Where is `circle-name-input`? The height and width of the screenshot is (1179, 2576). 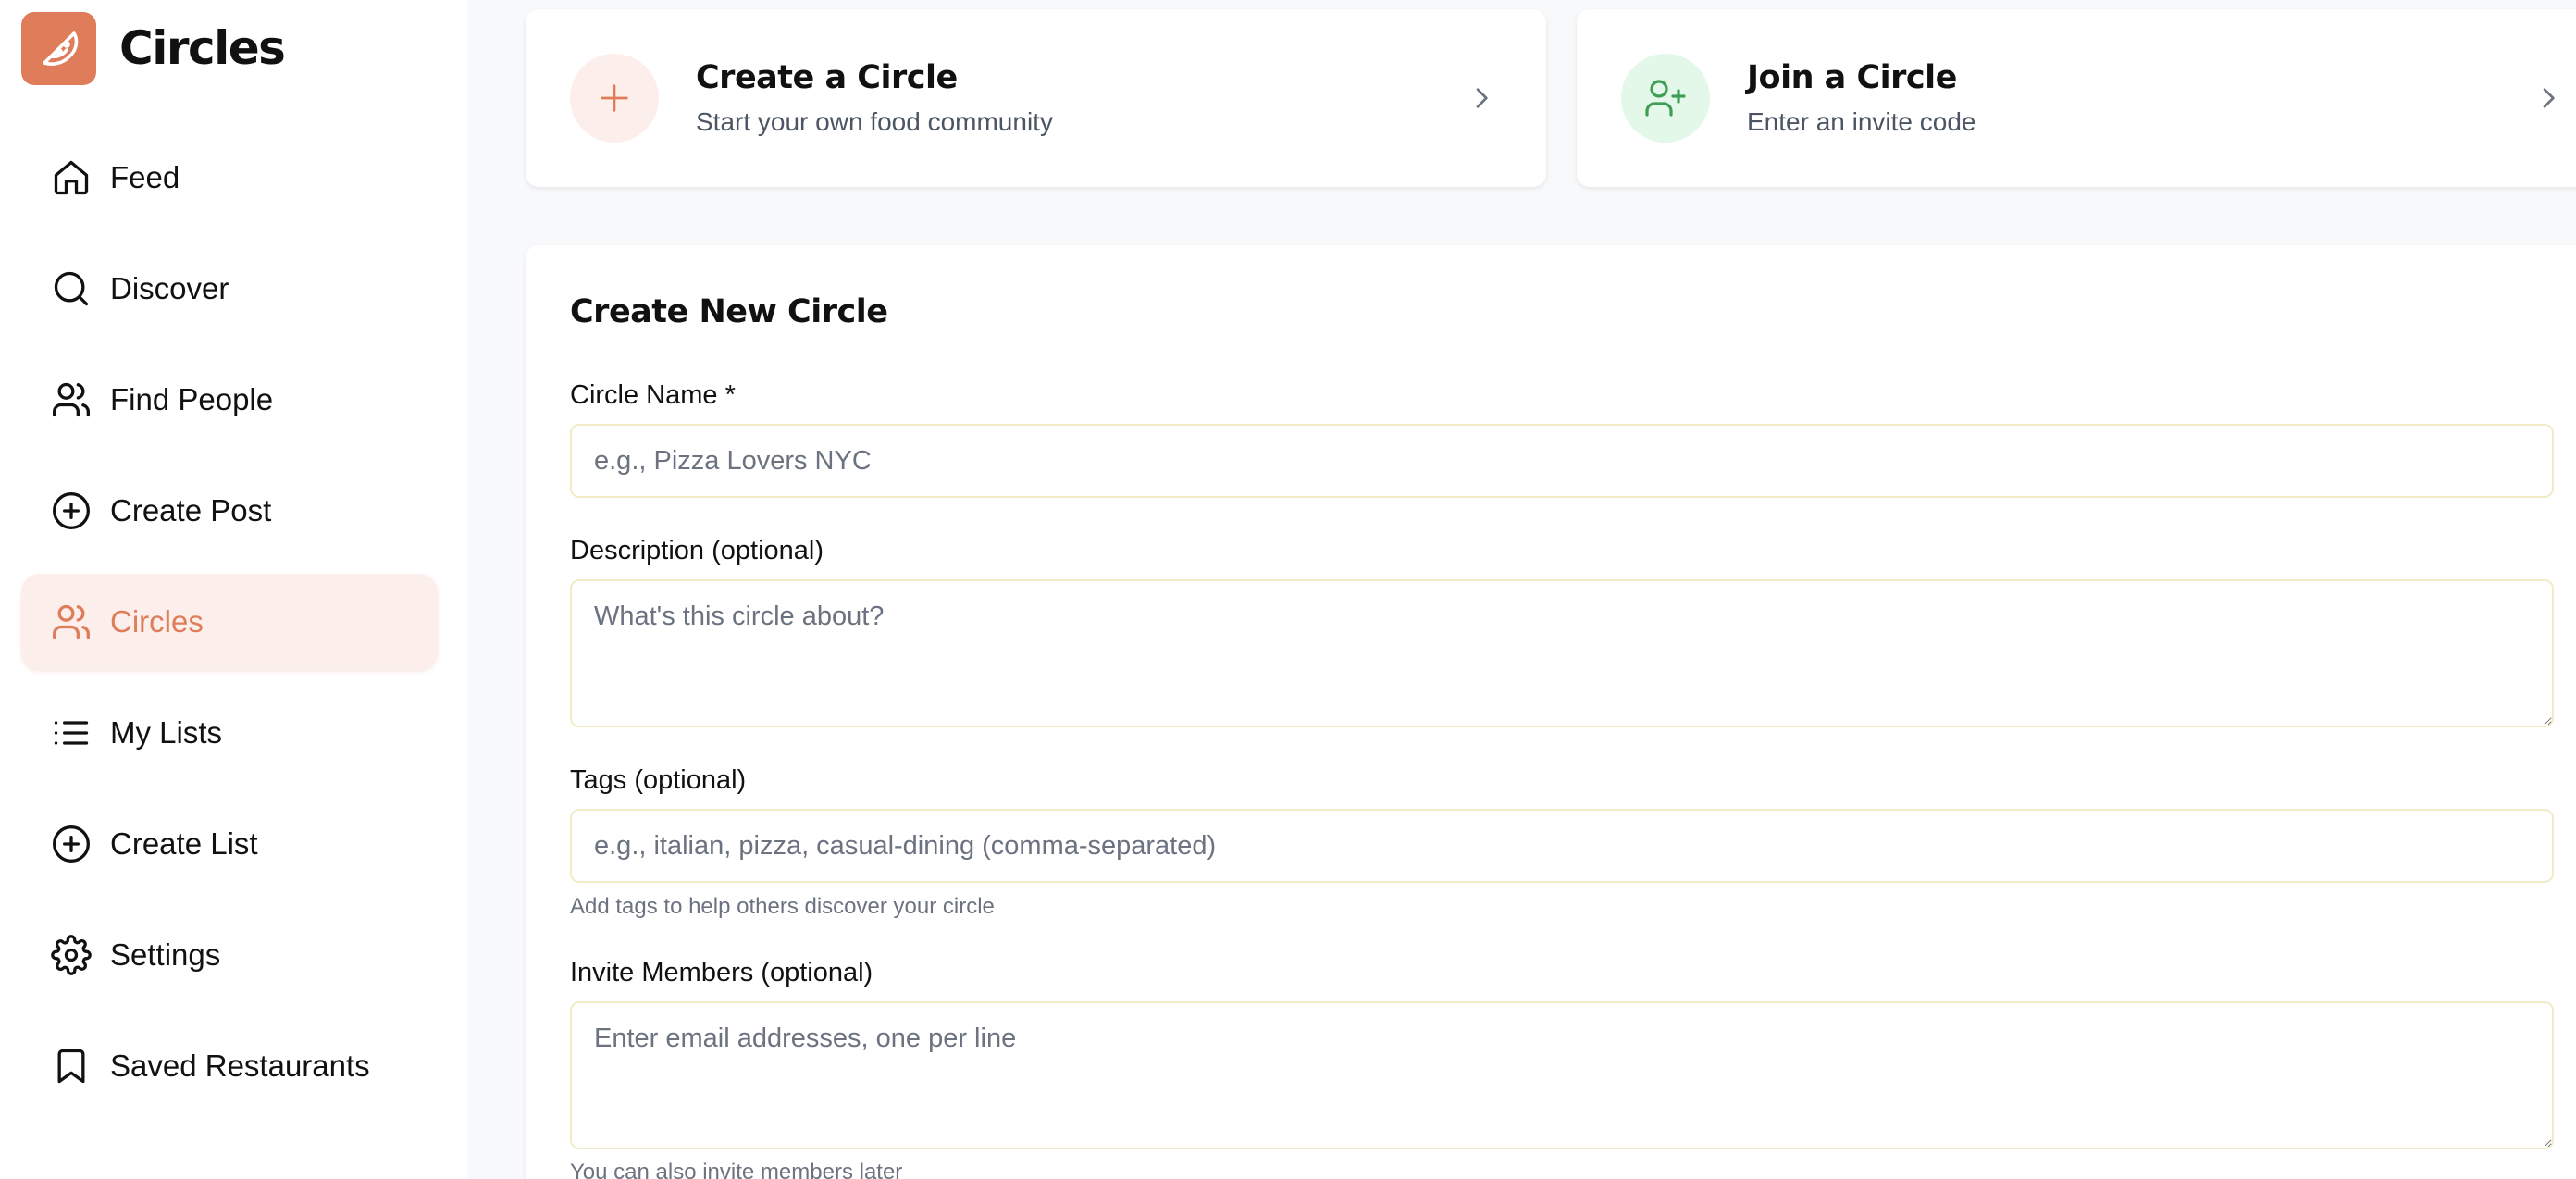
circle-name-input is located at coordinates (1562, 461).